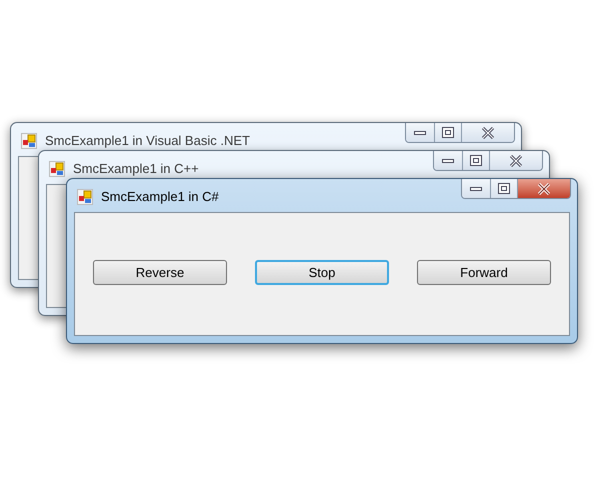 Image resolution: width=600 pixels, height=480 pixels. Describe the element at coordinates (136, 169) in the screenshot. I see `window-title: SmcExample1 in C++` at that location.